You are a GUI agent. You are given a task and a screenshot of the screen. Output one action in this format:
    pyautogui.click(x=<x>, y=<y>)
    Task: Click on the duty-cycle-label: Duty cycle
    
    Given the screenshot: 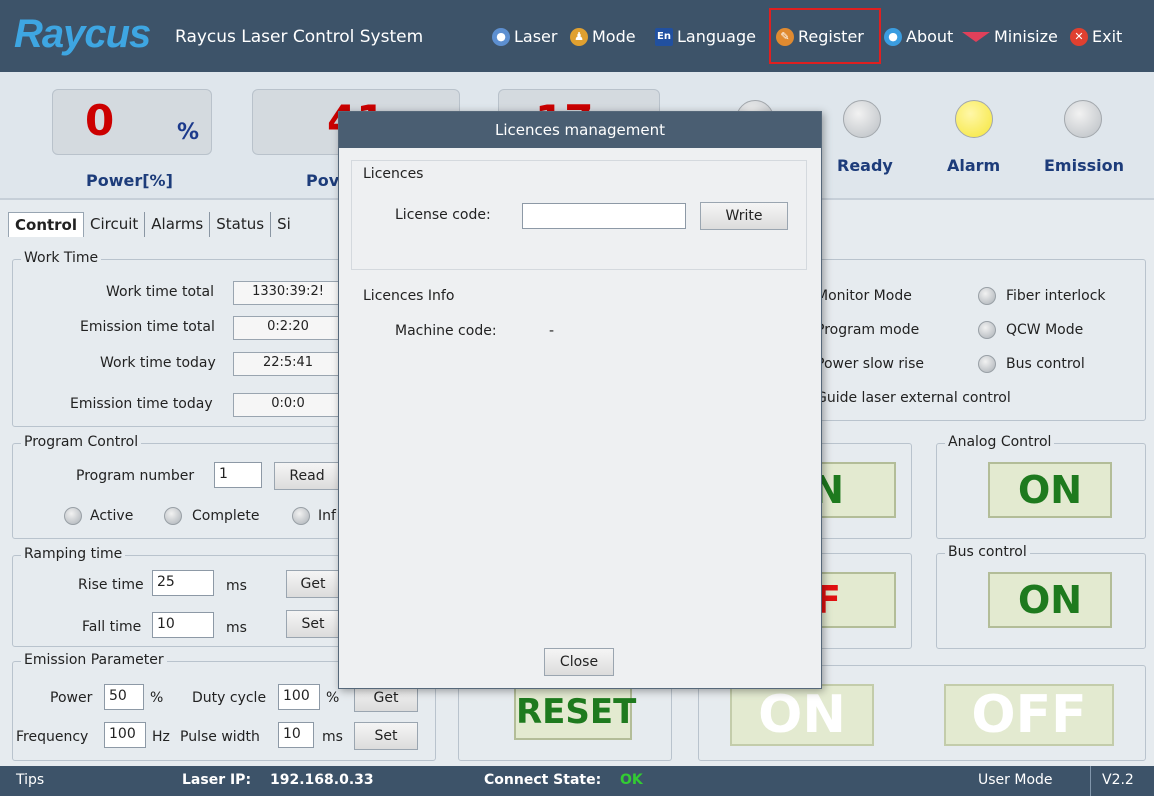 What is the action you would take?
    pyautogui.click(x=229, y=698)
    